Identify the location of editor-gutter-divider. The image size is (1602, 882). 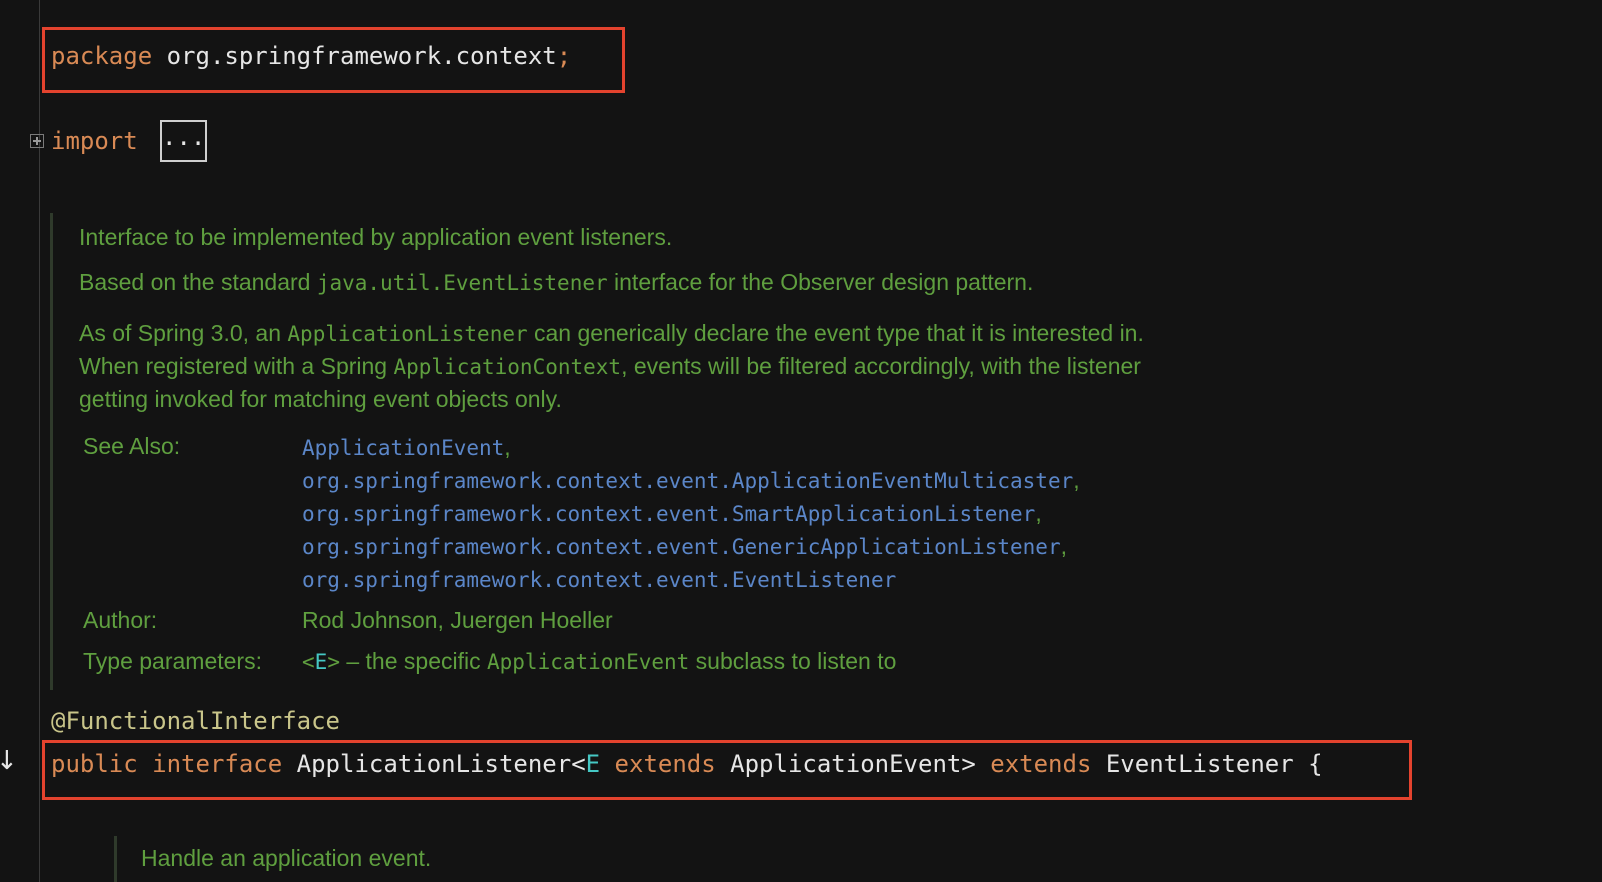
(39, 441).